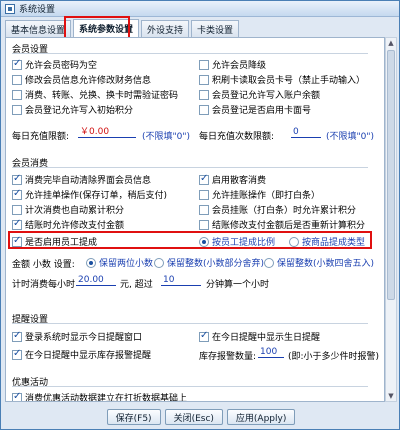  Describe the element at coordinates (37, 10) in the screenshot. I see `window-title: 系统设置` at that location.